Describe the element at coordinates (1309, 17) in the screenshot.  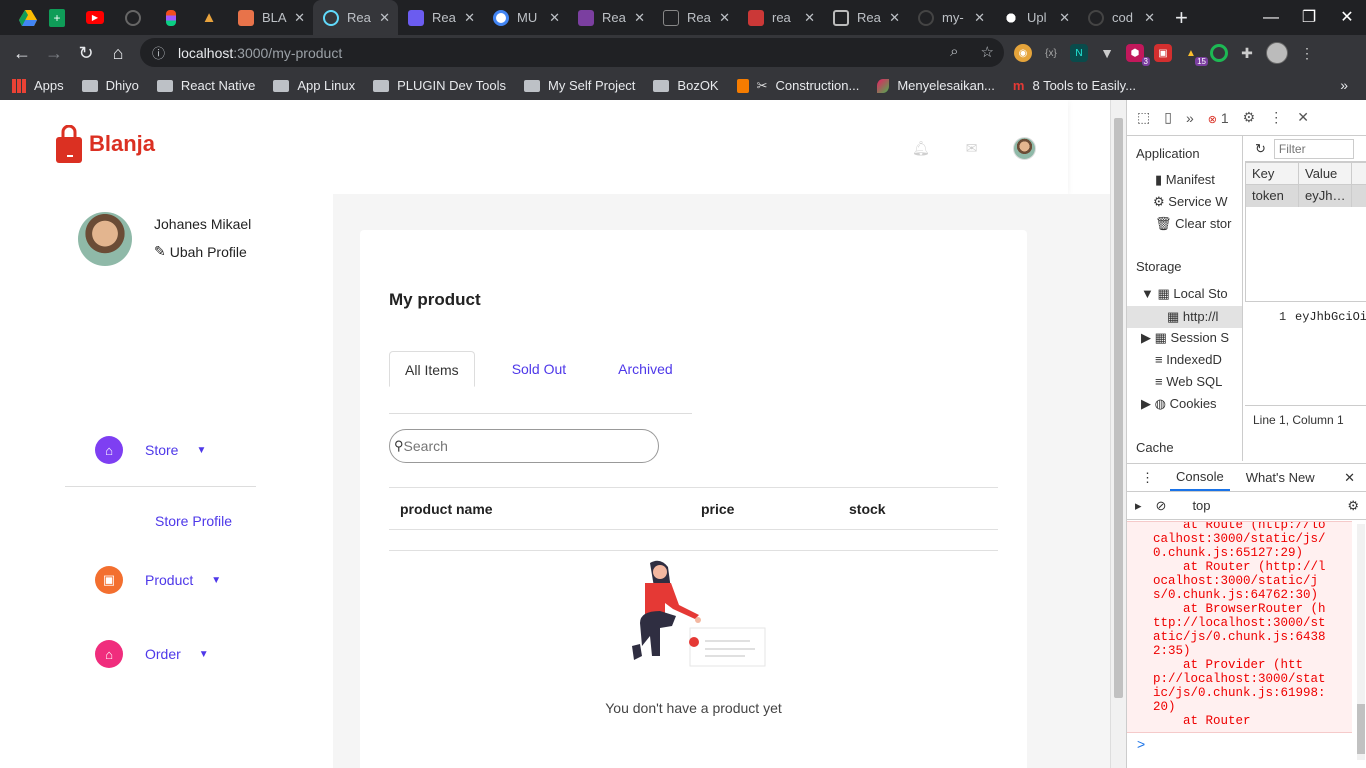
I see `maximize-icon: ❐` at that location.